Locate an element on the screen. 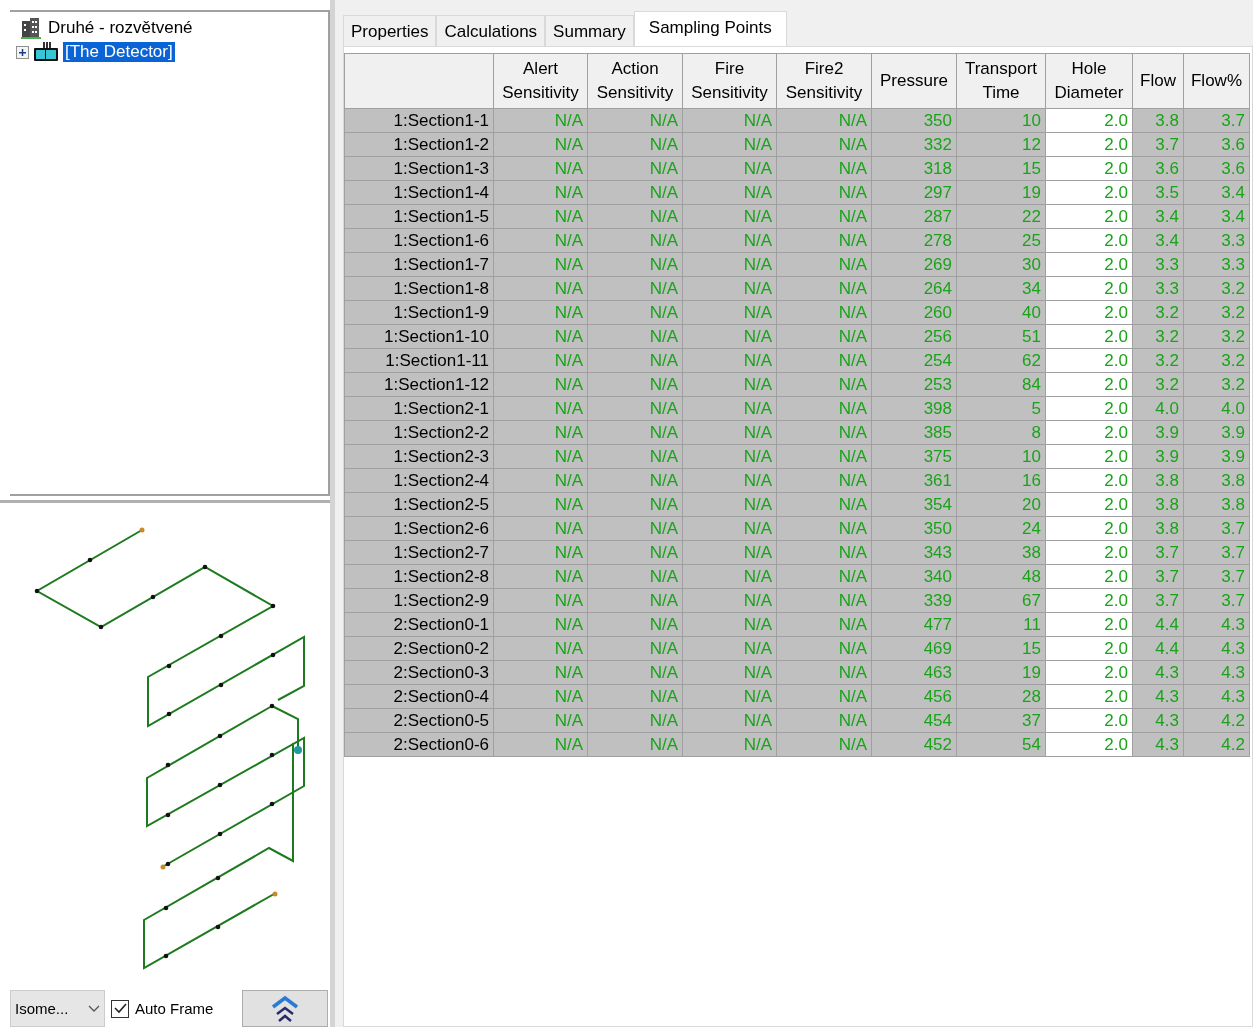 The height and width of the screenshot is (1027, 1253). checkbox-label: Auto Frame is located at coordinates (174, 1008).